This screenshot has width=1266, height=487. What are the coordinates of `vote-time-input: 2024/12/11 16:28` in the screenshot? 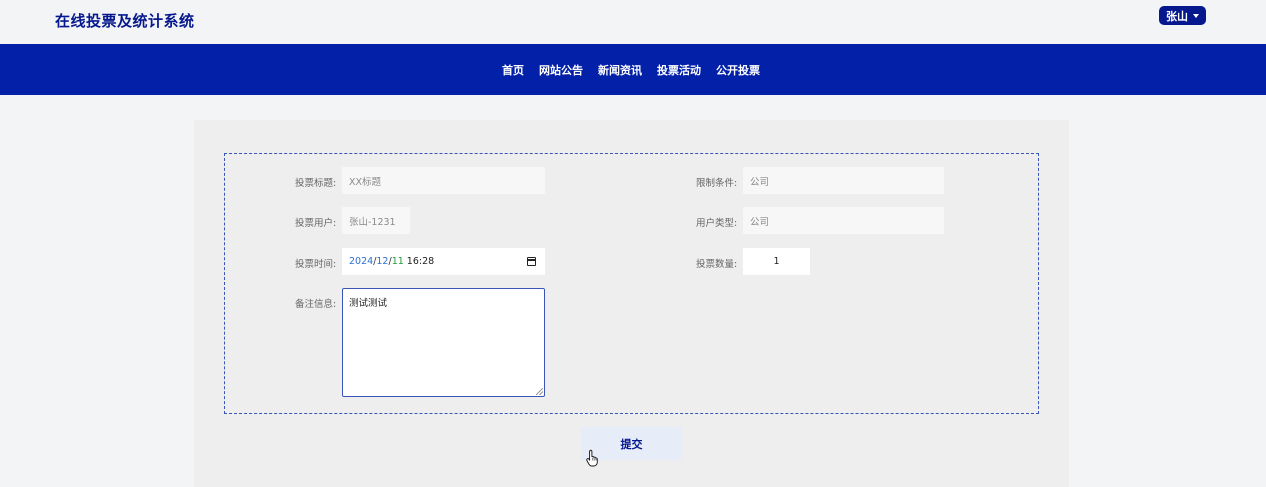 It's located at (443, 261).